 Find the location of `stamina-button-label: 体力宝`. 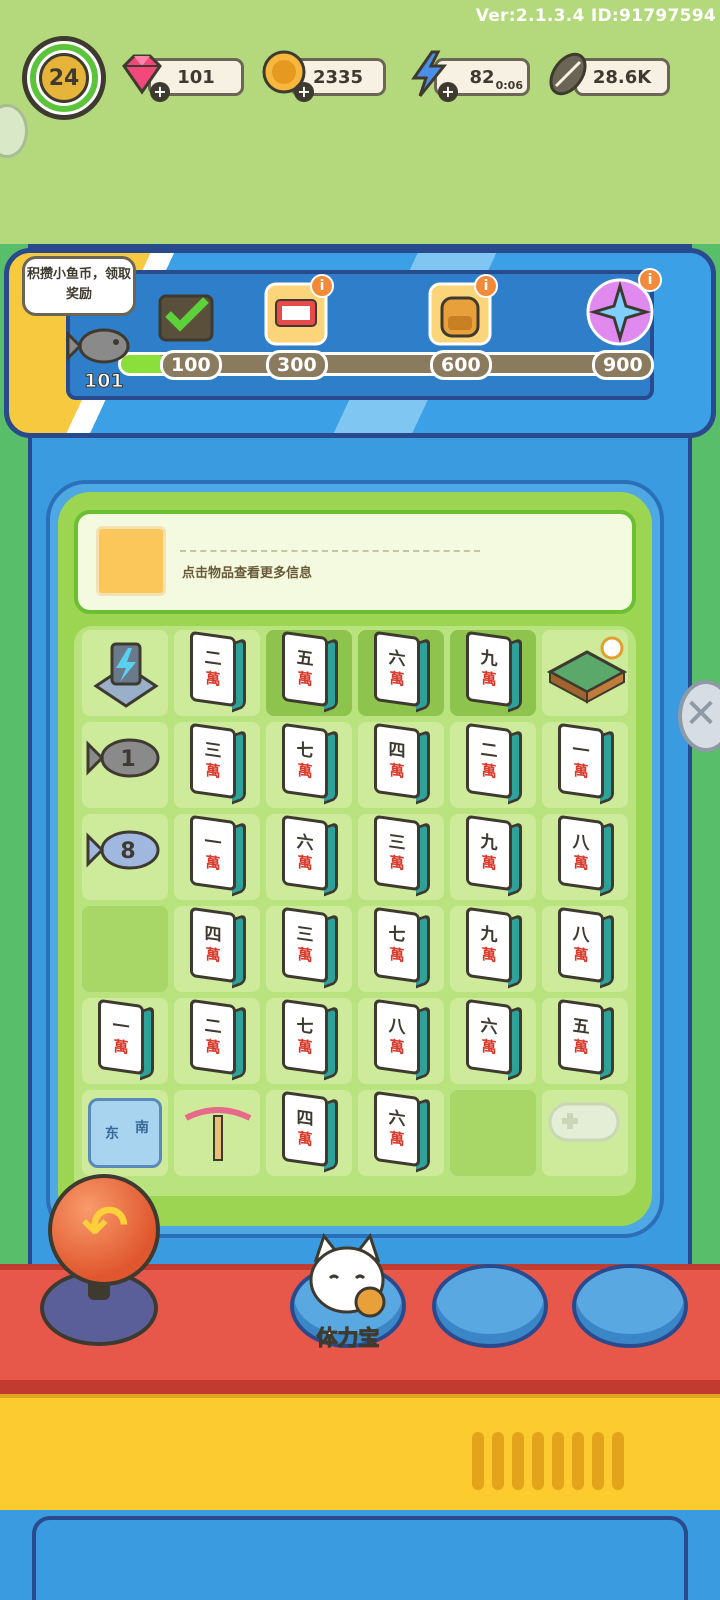

stamina-button-label: 体力宝 is located at coordinates (348, 1338).